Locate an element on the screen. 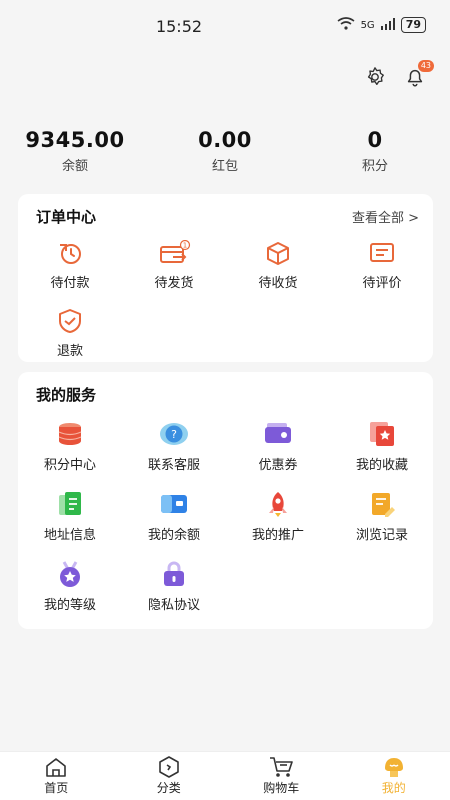  network-type: 5G is located at coordinates (367, 25).